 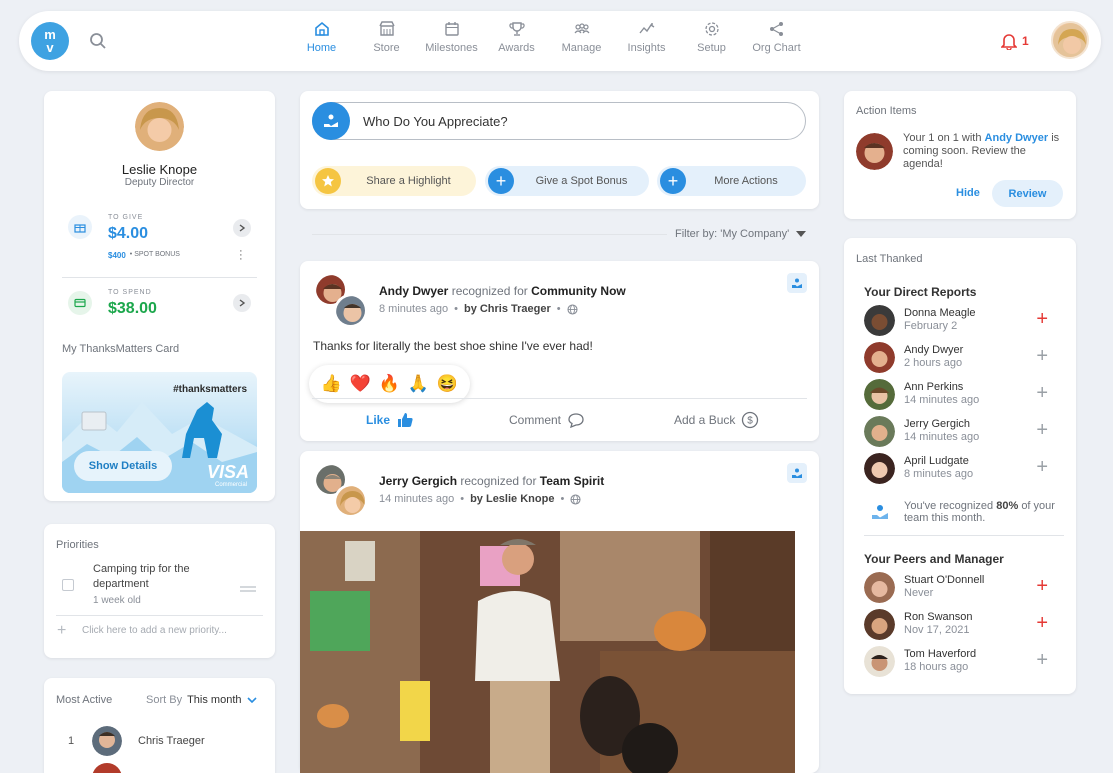 What do you see at coordinates (447, 384) in the screenshot?
I see `laugh-reaction-icon: 😆` at bounding box center [447, 384].